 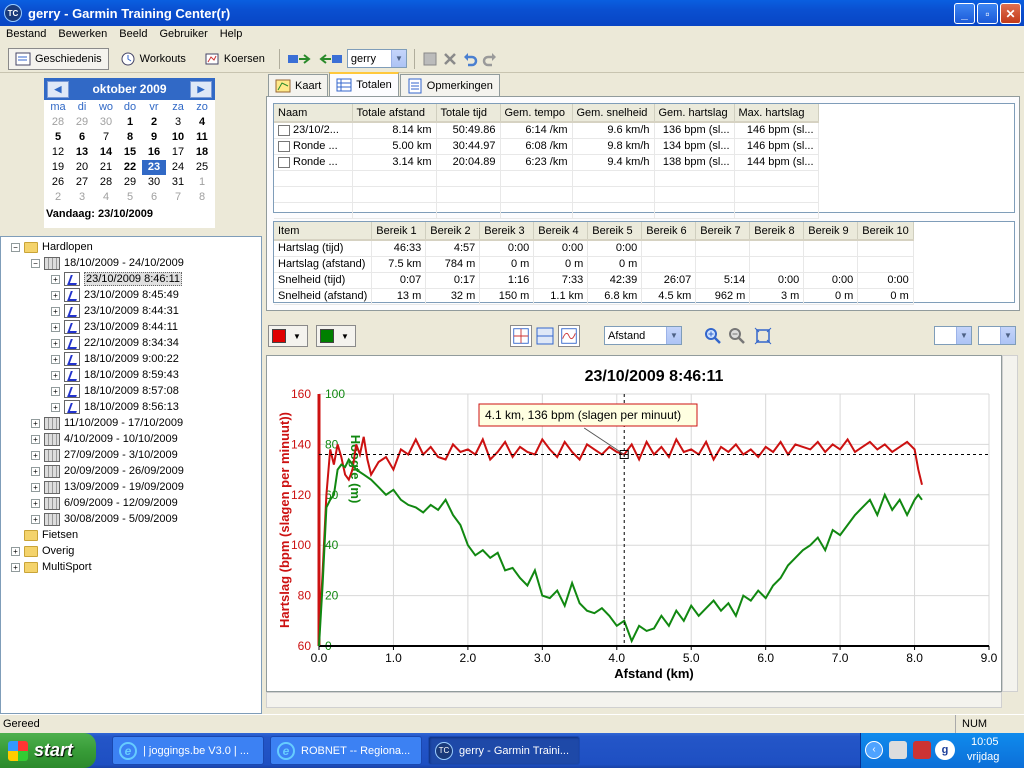 What do you see at coordinates (763, 336) in the screenshot?
I see `fit-to-window-icon` at bounding box center [763, 336].